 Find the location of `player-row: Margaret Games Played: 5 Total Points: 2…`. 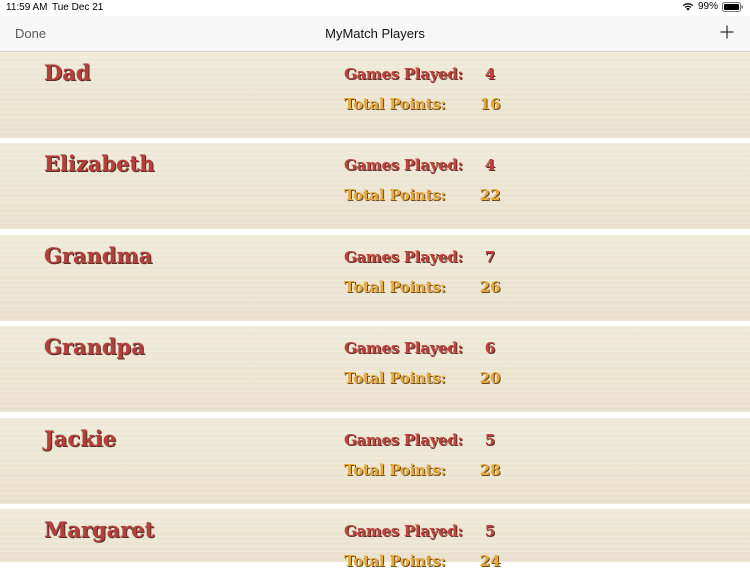

player-row: Margaret Games Played: 5 Total Points: 2… is located at coordinates (375, 539).